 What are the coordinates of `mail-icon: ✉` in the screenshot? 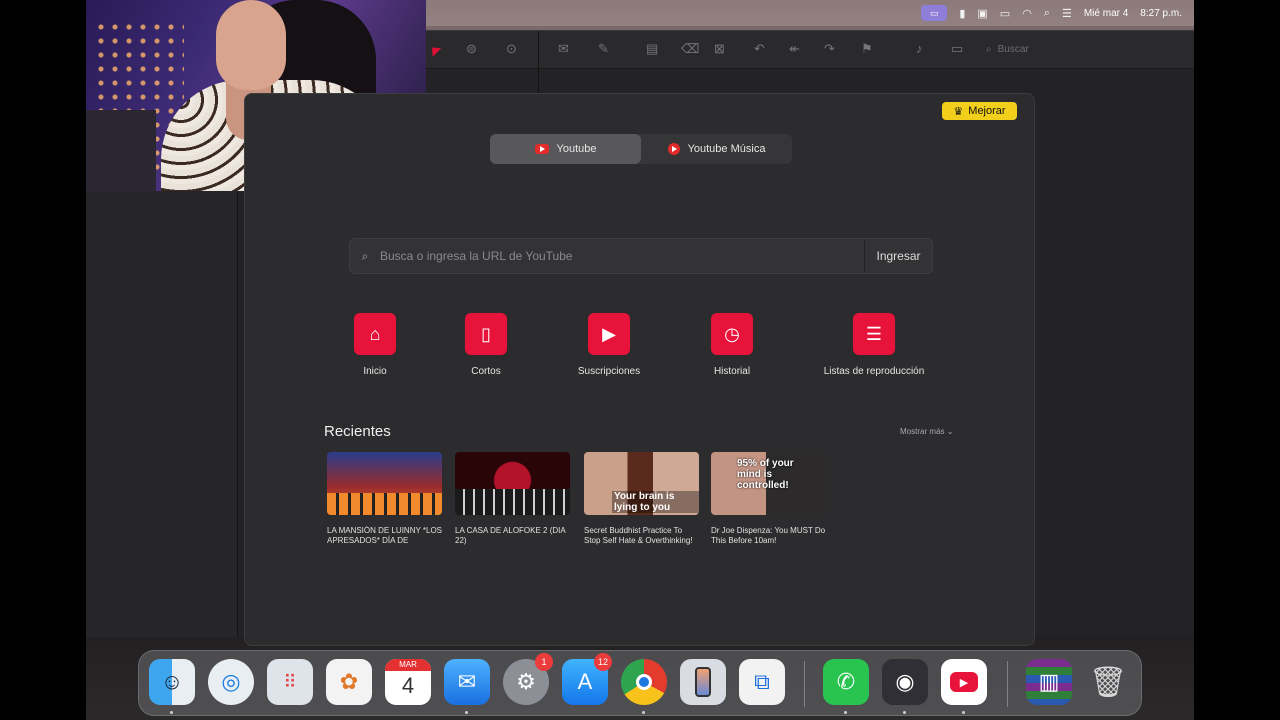 It's located at (467, 682).